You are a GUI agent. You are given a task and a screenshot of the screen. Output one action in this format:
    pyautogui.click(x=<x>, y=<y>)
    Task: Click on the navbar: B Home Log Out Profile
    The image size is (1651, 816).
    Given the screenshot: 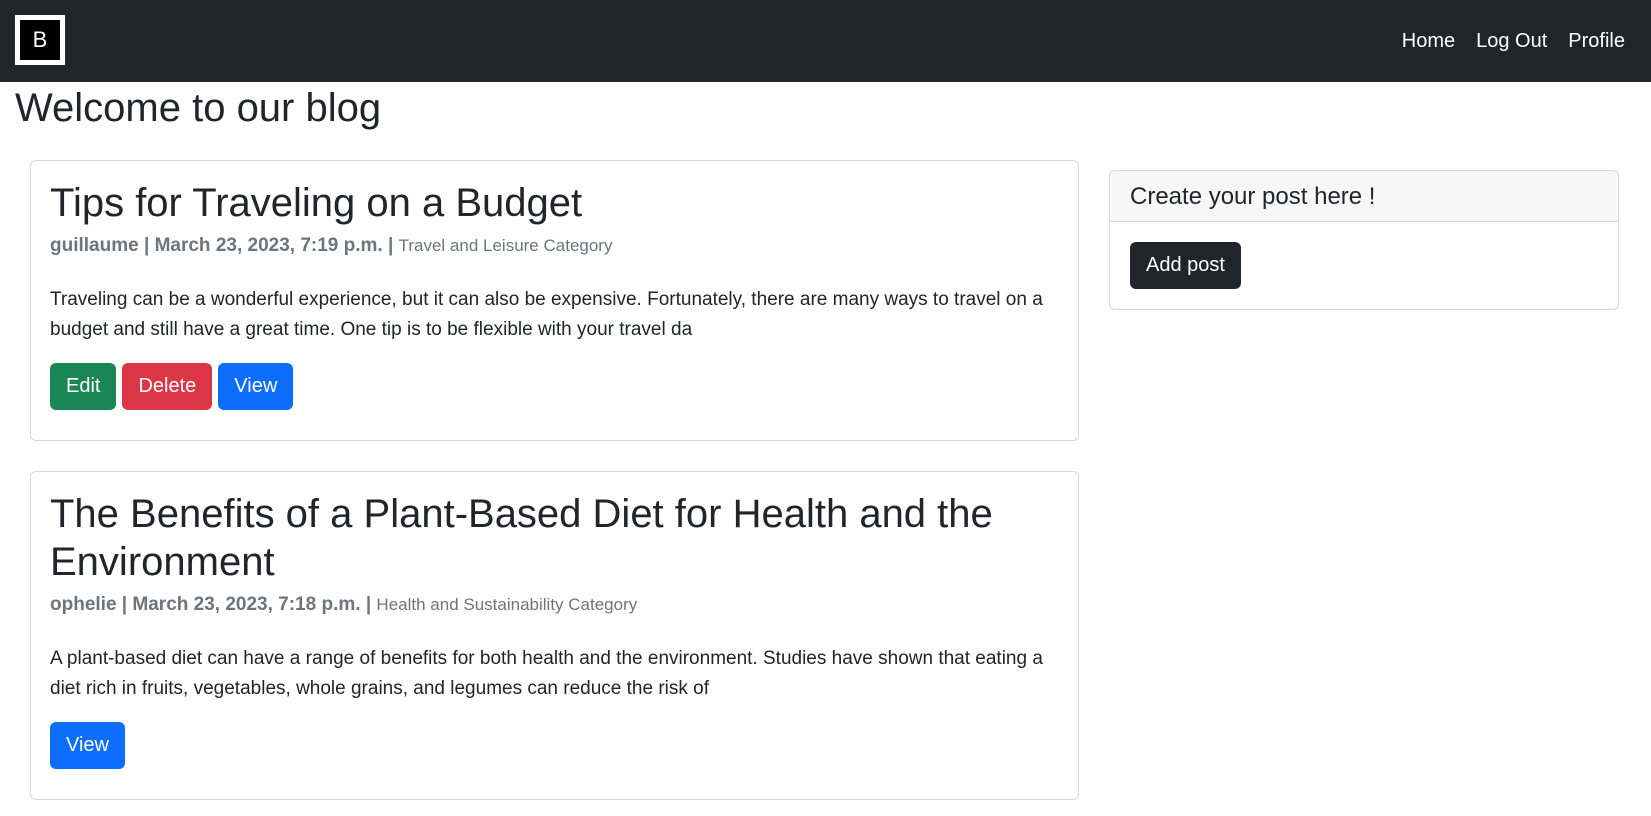 What is the action you would take?
    pyautogui.click(x=825, y=41)
    